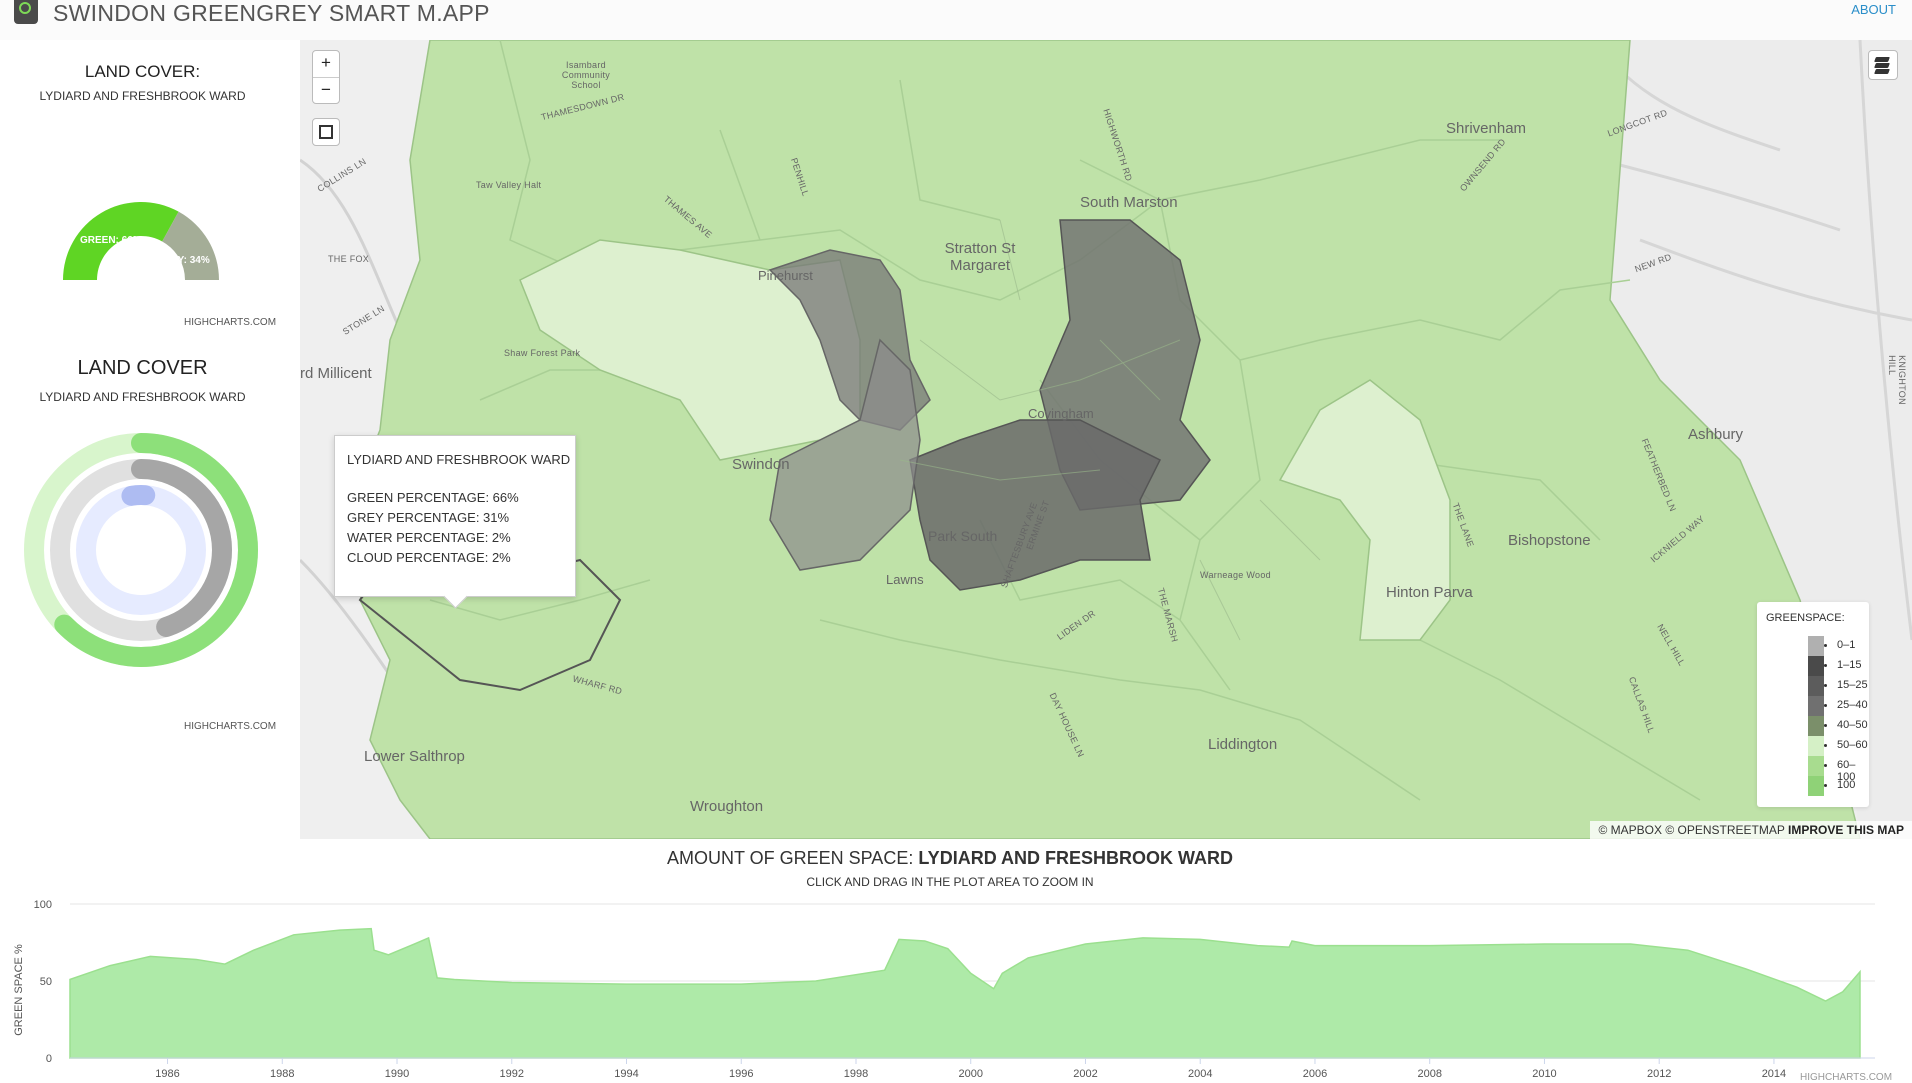 The height and width of the screenshot is (1083, 1912). Describe the element at coordinates (1852, 745) in the screenshot. I see `legend-label: 50–60` at that location.